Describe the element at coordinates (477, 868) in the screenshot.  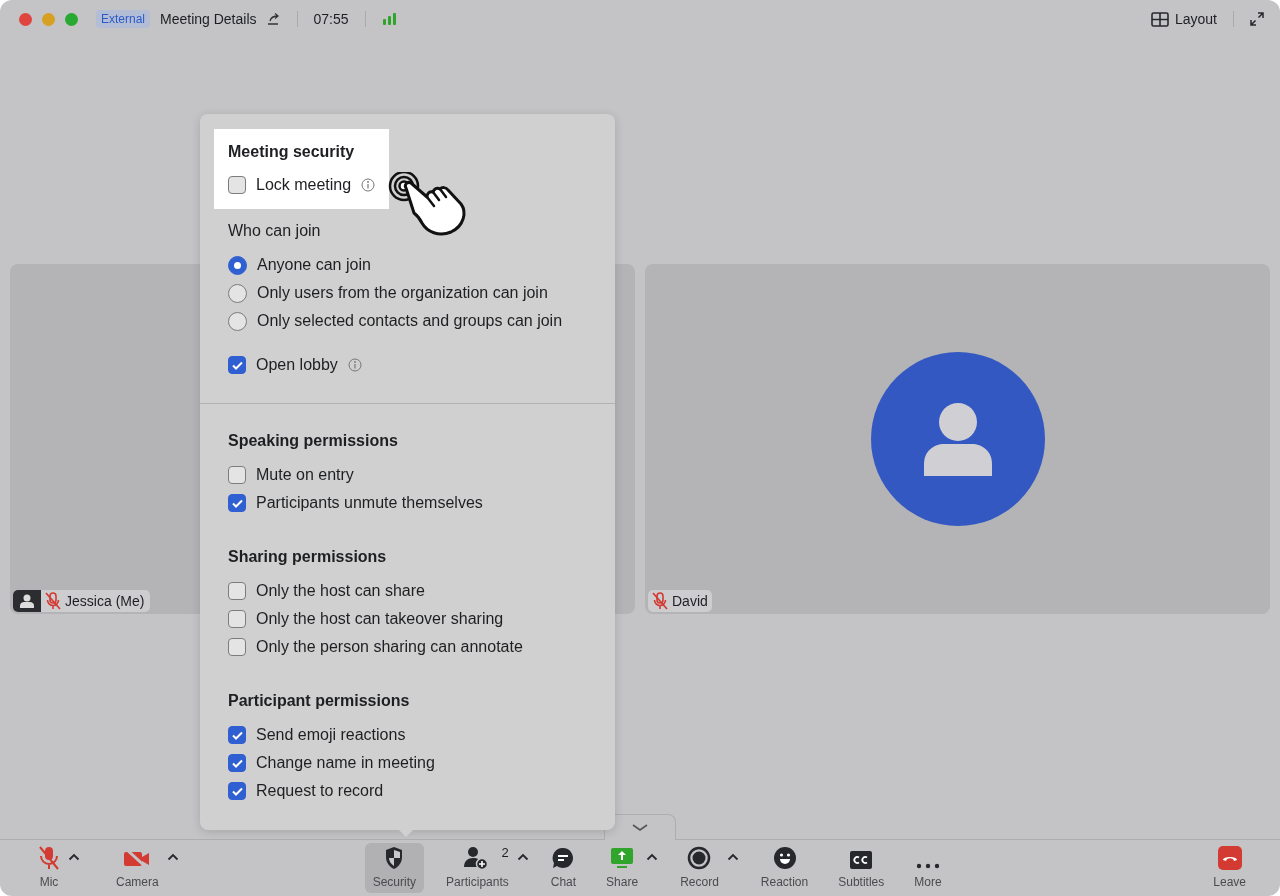
I see `participants-button: 2 Participants` at that location.